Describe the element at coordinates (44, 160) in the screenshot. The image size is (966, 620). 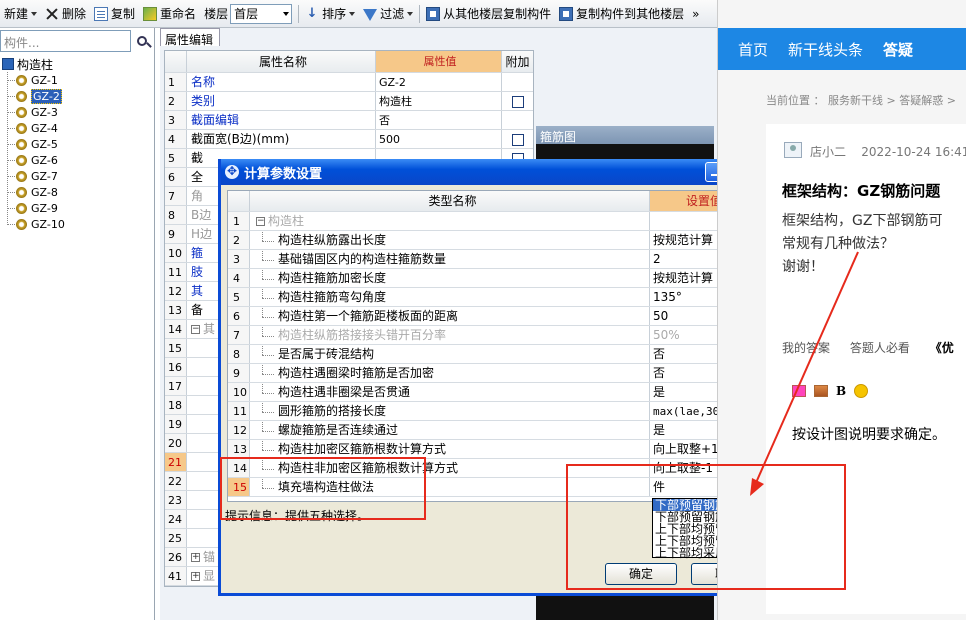
I see `tree-item-label: GZ-6` at that location.